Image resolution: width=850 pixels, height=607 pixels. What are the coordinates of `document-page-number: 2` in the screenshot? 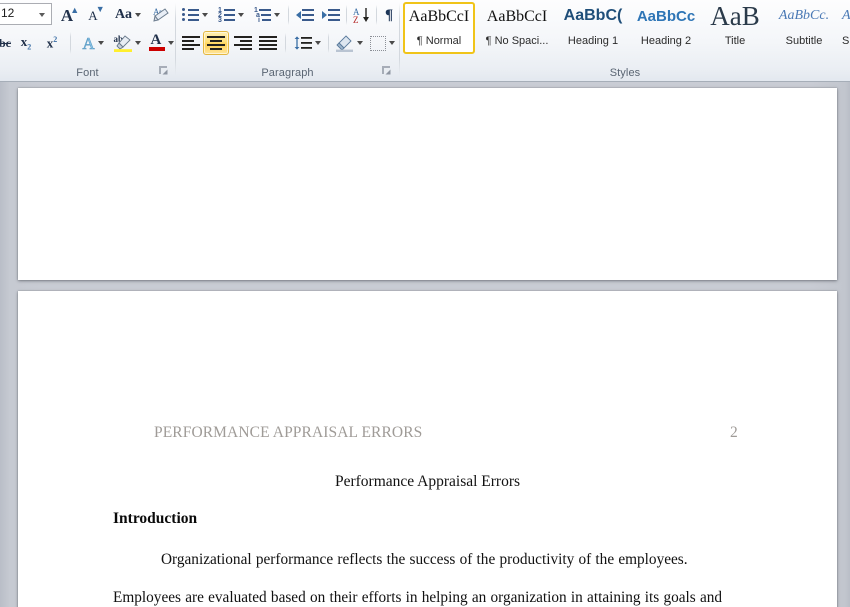 It's located at (734, 432).